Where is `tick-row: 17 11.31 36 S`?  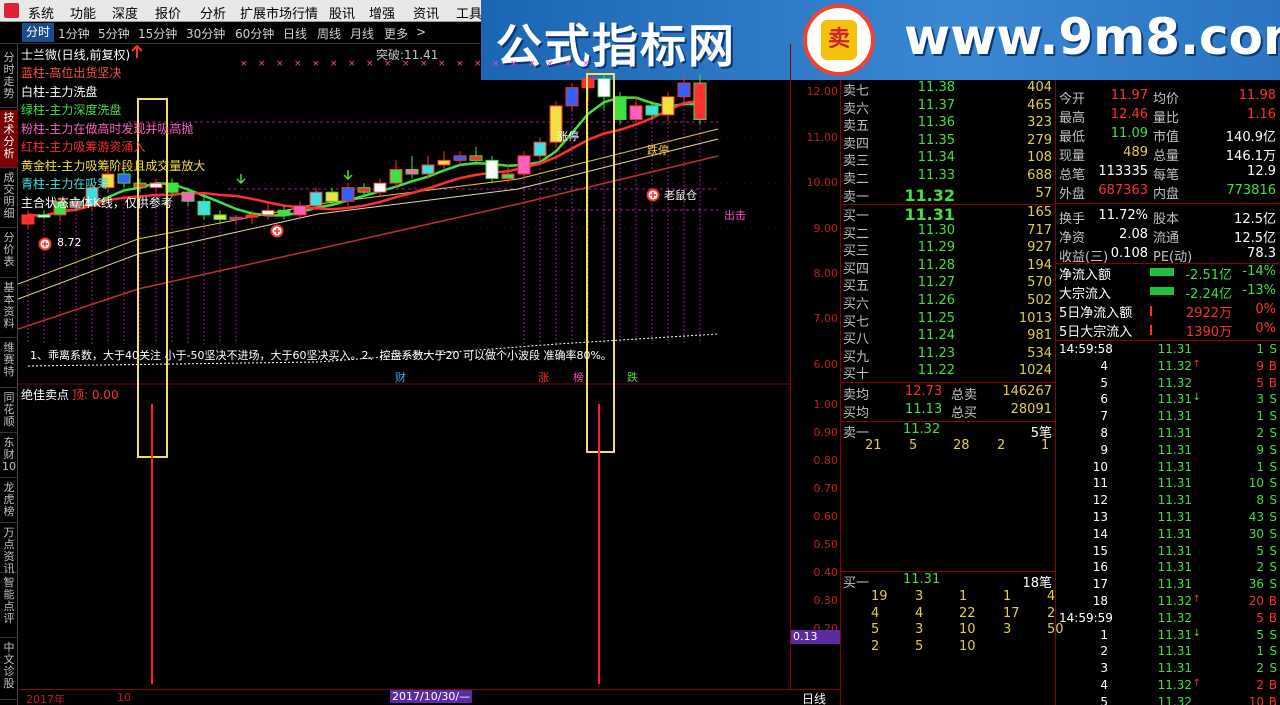 tick-row: 17 11.31 36 S is located at coordinates (1168, 585).